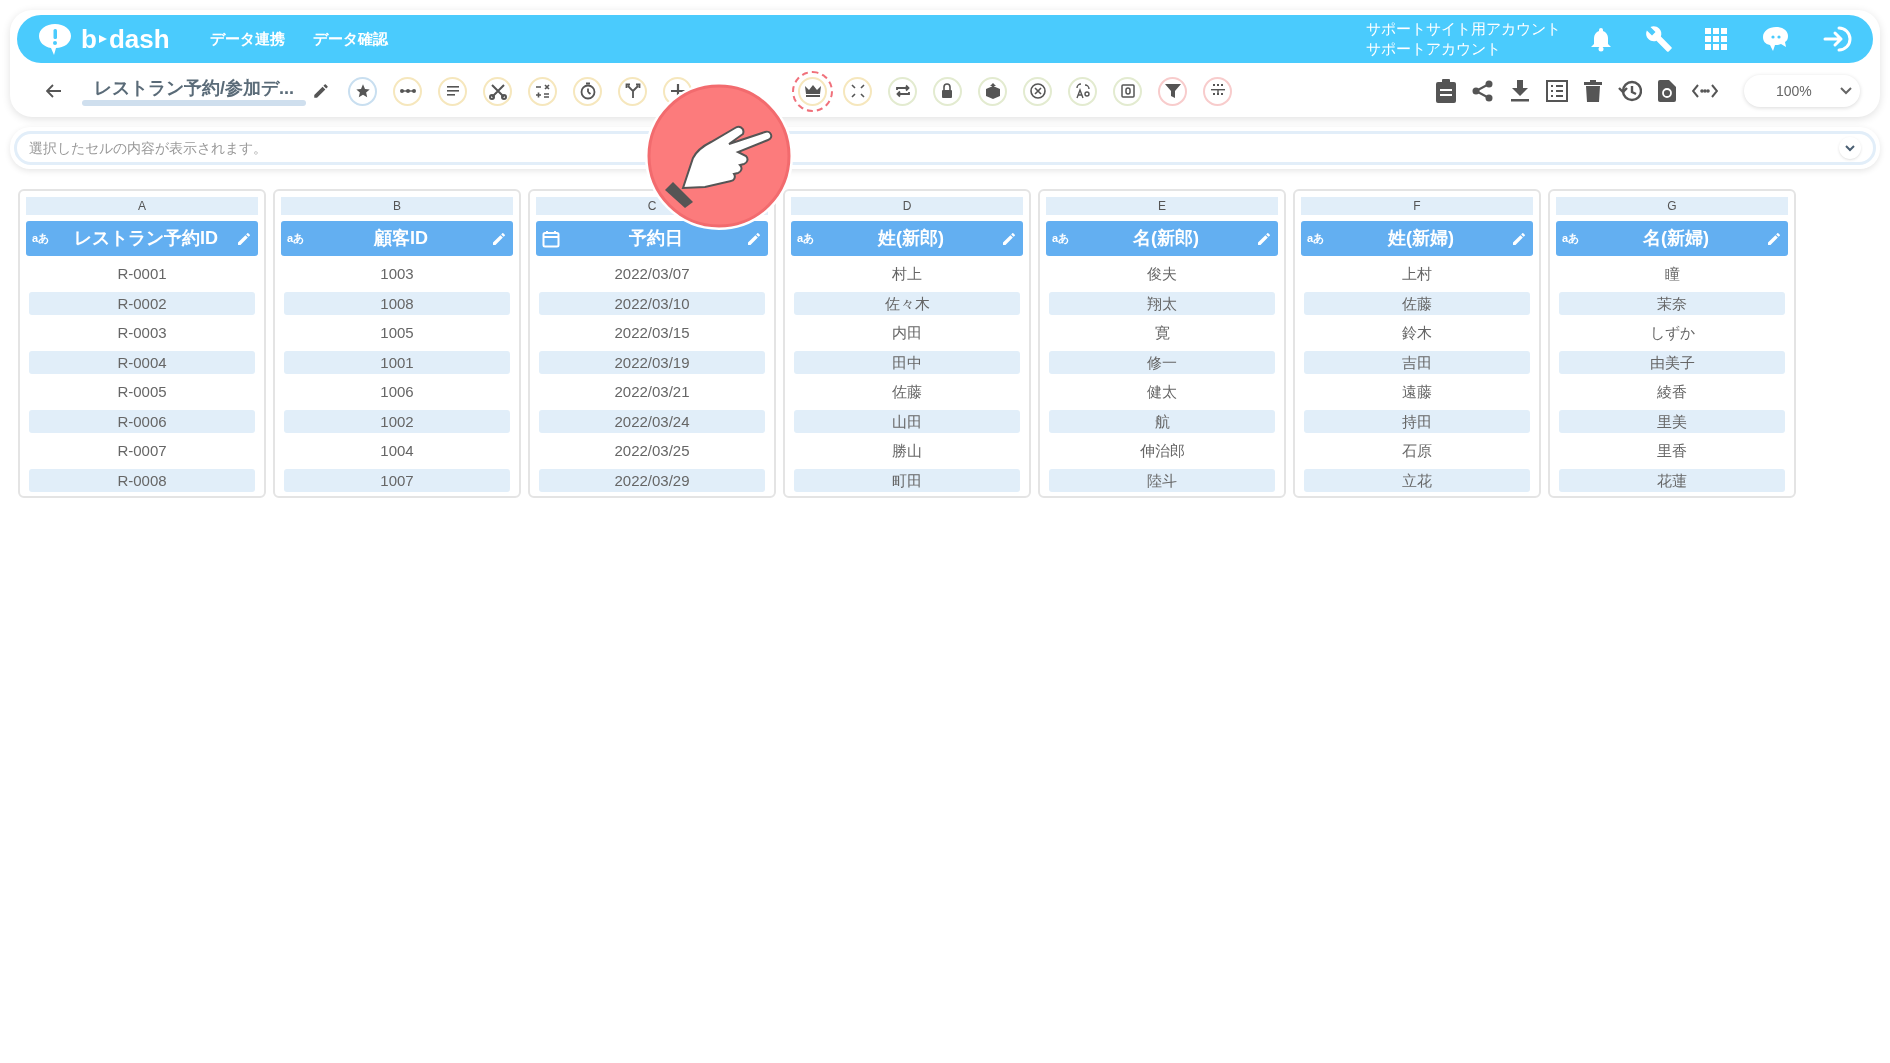 The width and height of the screenshot is (1890, 1063). What do you see at coordinates (1483, 91) in the screenshot?
I see `share-icon` at bounding box center [1483, 91].